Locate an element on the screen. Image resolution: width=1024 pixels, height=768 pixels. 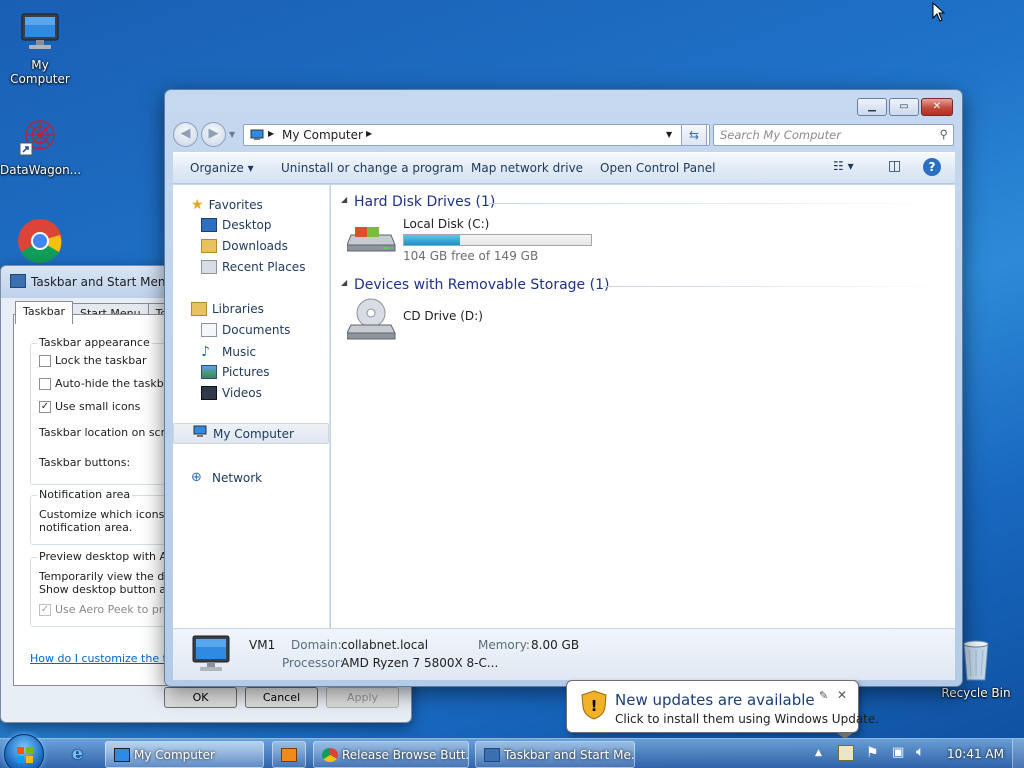
nav-network: ⊕ Network is located at coordinates (226, 477).